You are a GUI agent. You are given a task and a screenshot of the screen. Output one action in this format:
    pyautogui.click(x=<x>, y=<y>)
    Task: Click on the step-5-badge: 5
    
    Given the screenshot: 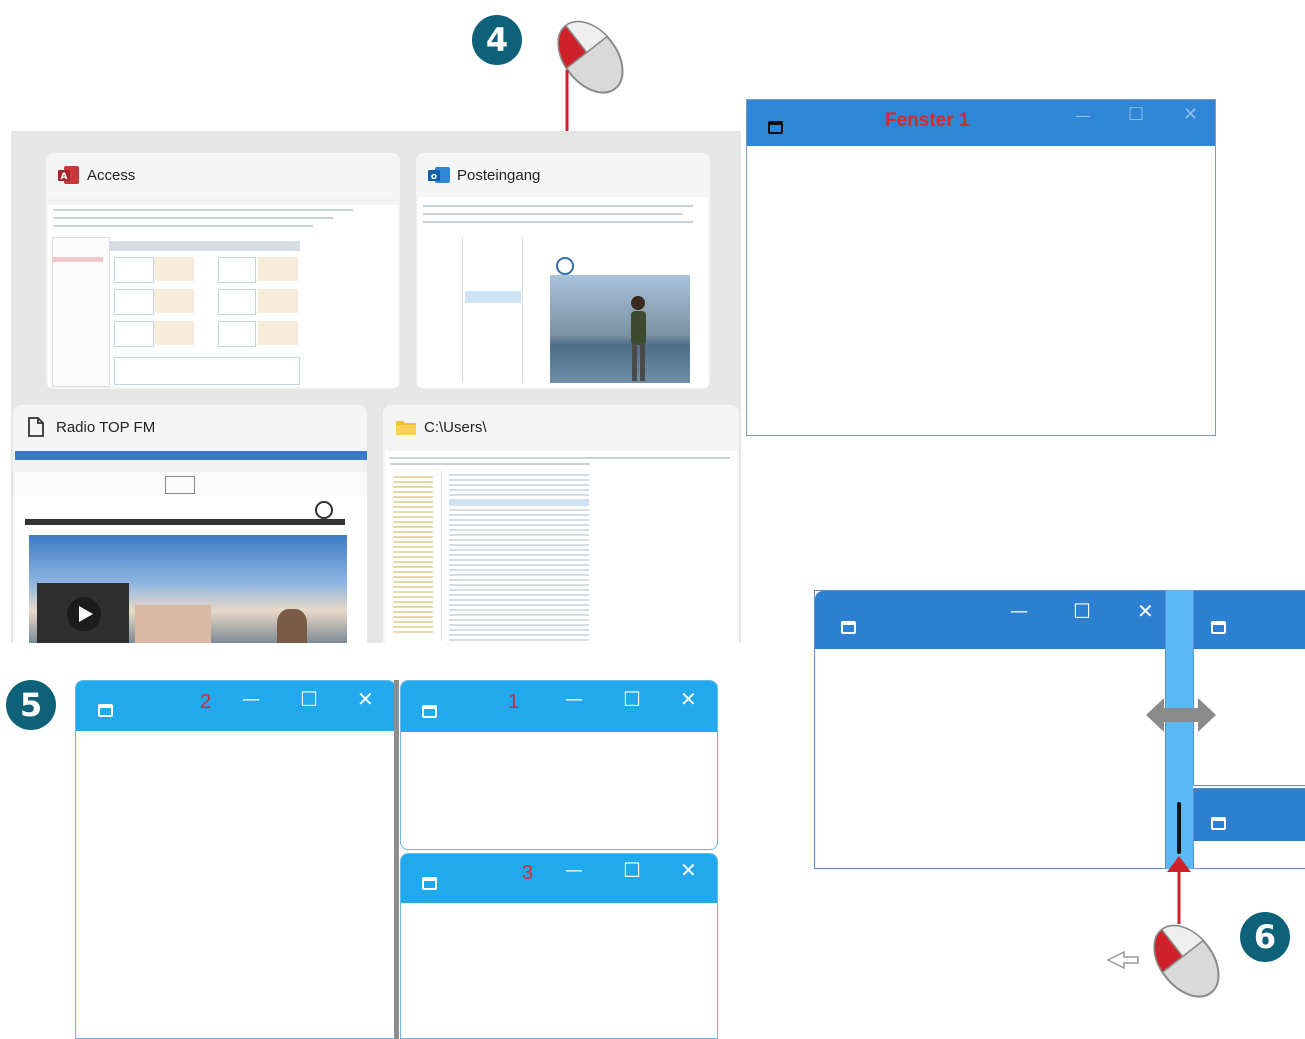 What is the action you would take?
    pyautogui.click(x=31, y=705)
    